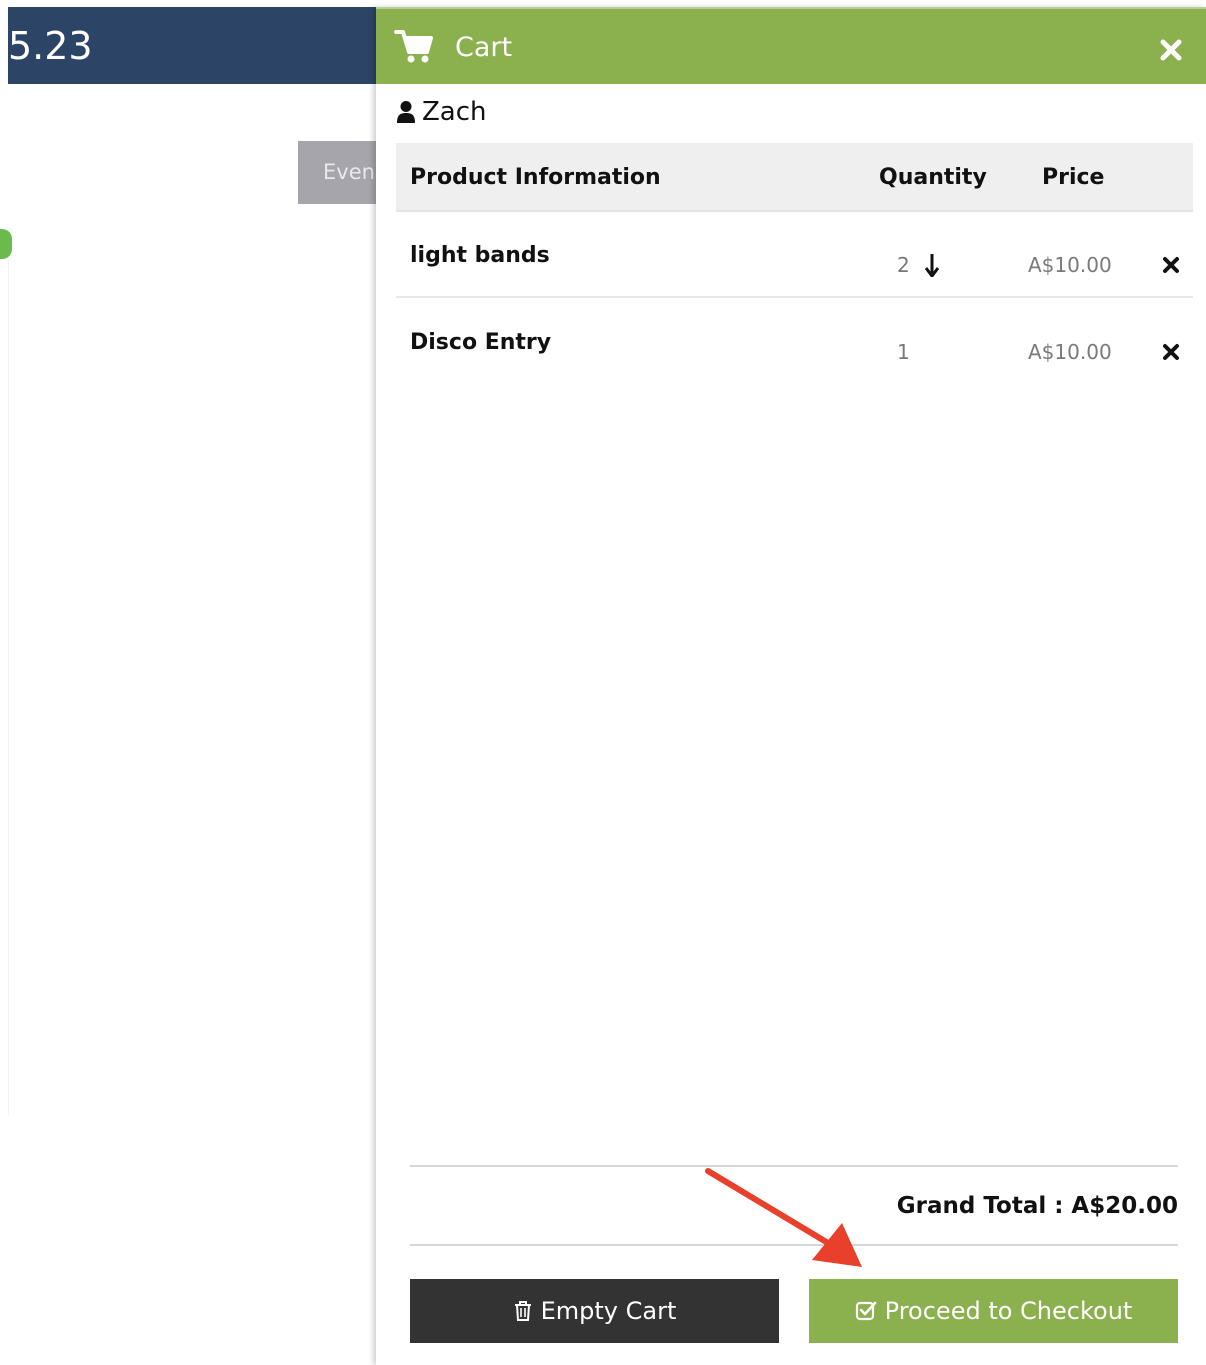 This screenshot has width=1206, height=1365. I want to click on column-header-quantity: Quantity, so click(933, 177).